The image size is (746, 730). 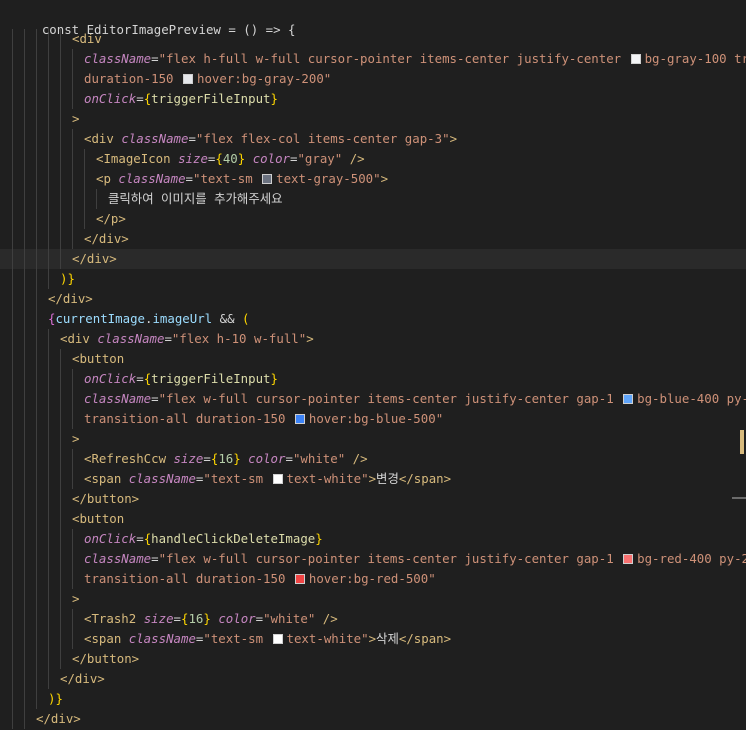 What do you see at coordinates (237, 638) in the screenshot?
I see `code-token: "text-sm` at bounding box center [237, 638].